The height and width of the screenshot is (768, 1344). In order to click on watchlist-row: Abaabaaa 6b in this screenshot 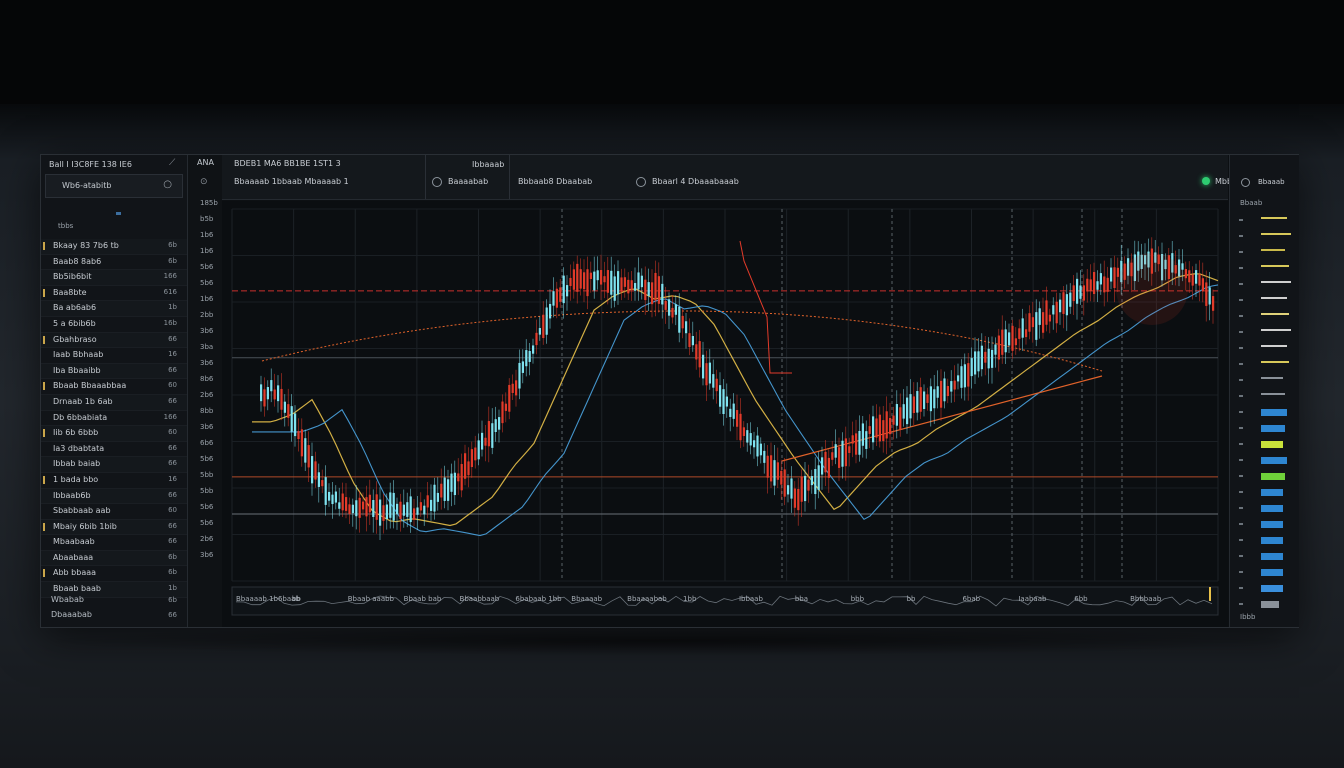, I will do `click(114, 558)`.